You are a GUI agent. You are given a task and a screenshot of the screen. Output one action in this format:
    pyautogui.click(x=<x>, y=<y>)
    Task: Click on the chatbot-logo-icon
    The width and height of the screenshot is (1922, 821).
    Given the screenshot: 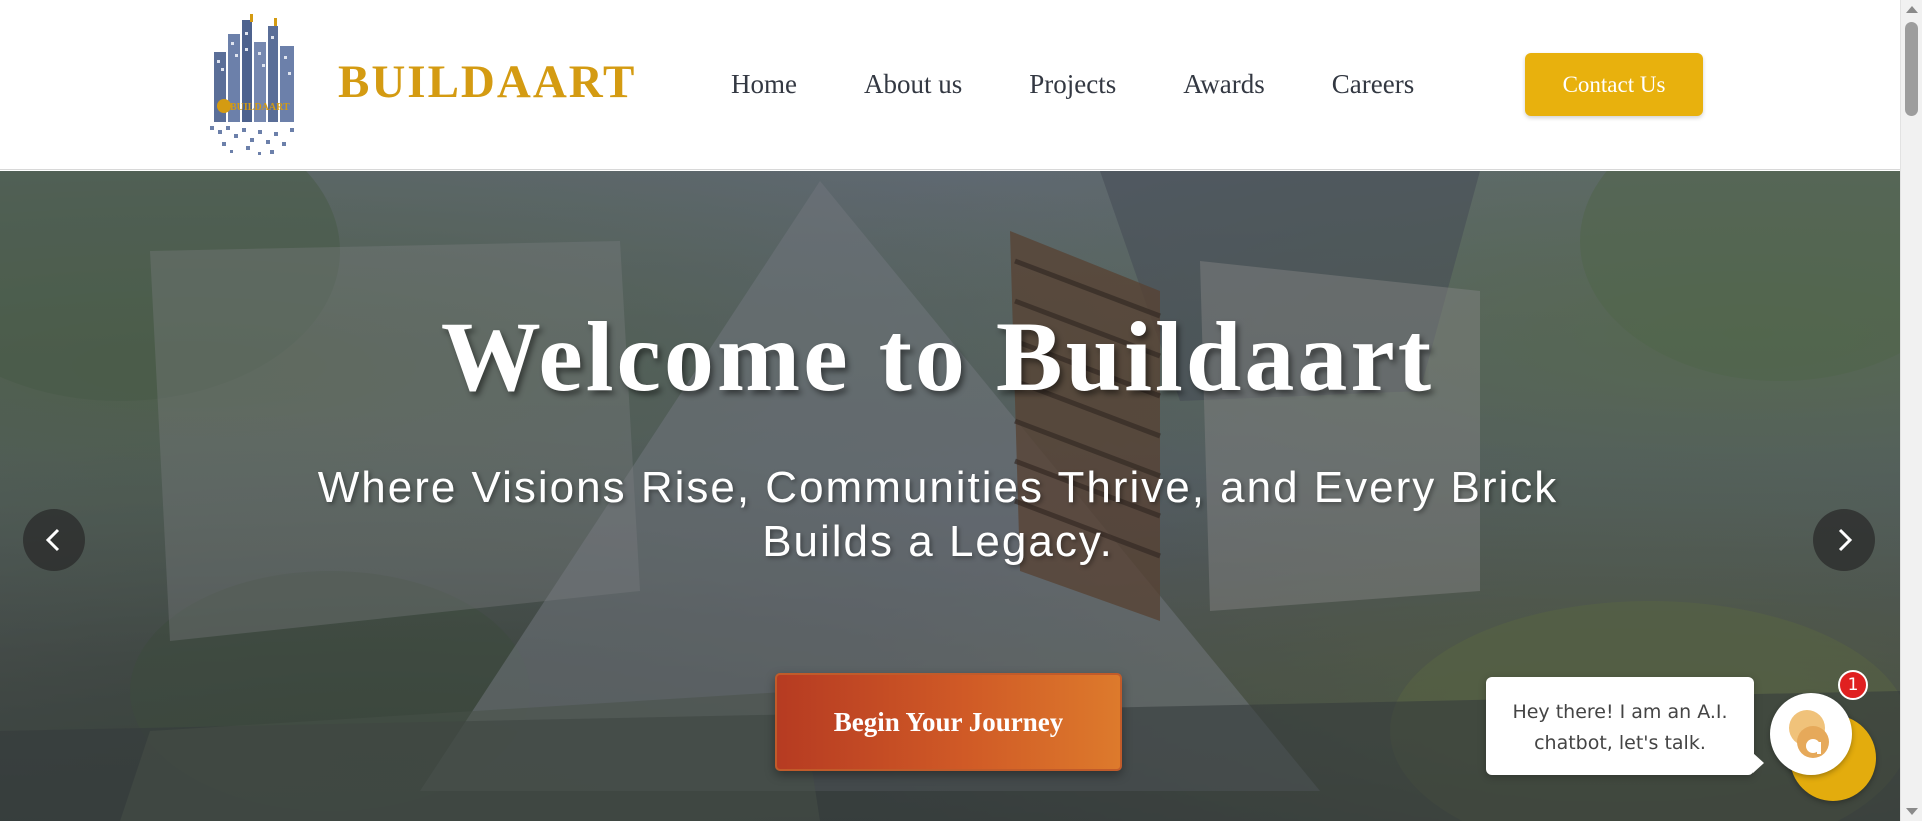 What is the action you would take?
    pyautogui.click(x=1809, y=734)
    